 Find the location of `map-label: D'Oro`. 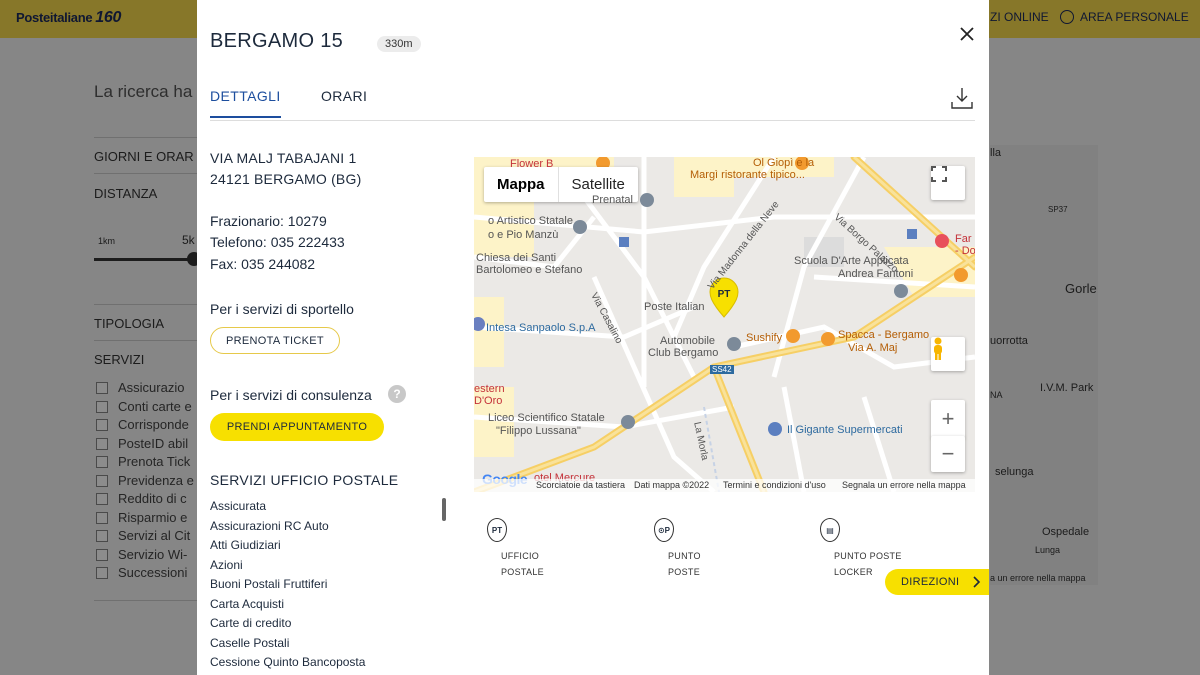

map-label: D'Oro is located at coordinates (488, 401).